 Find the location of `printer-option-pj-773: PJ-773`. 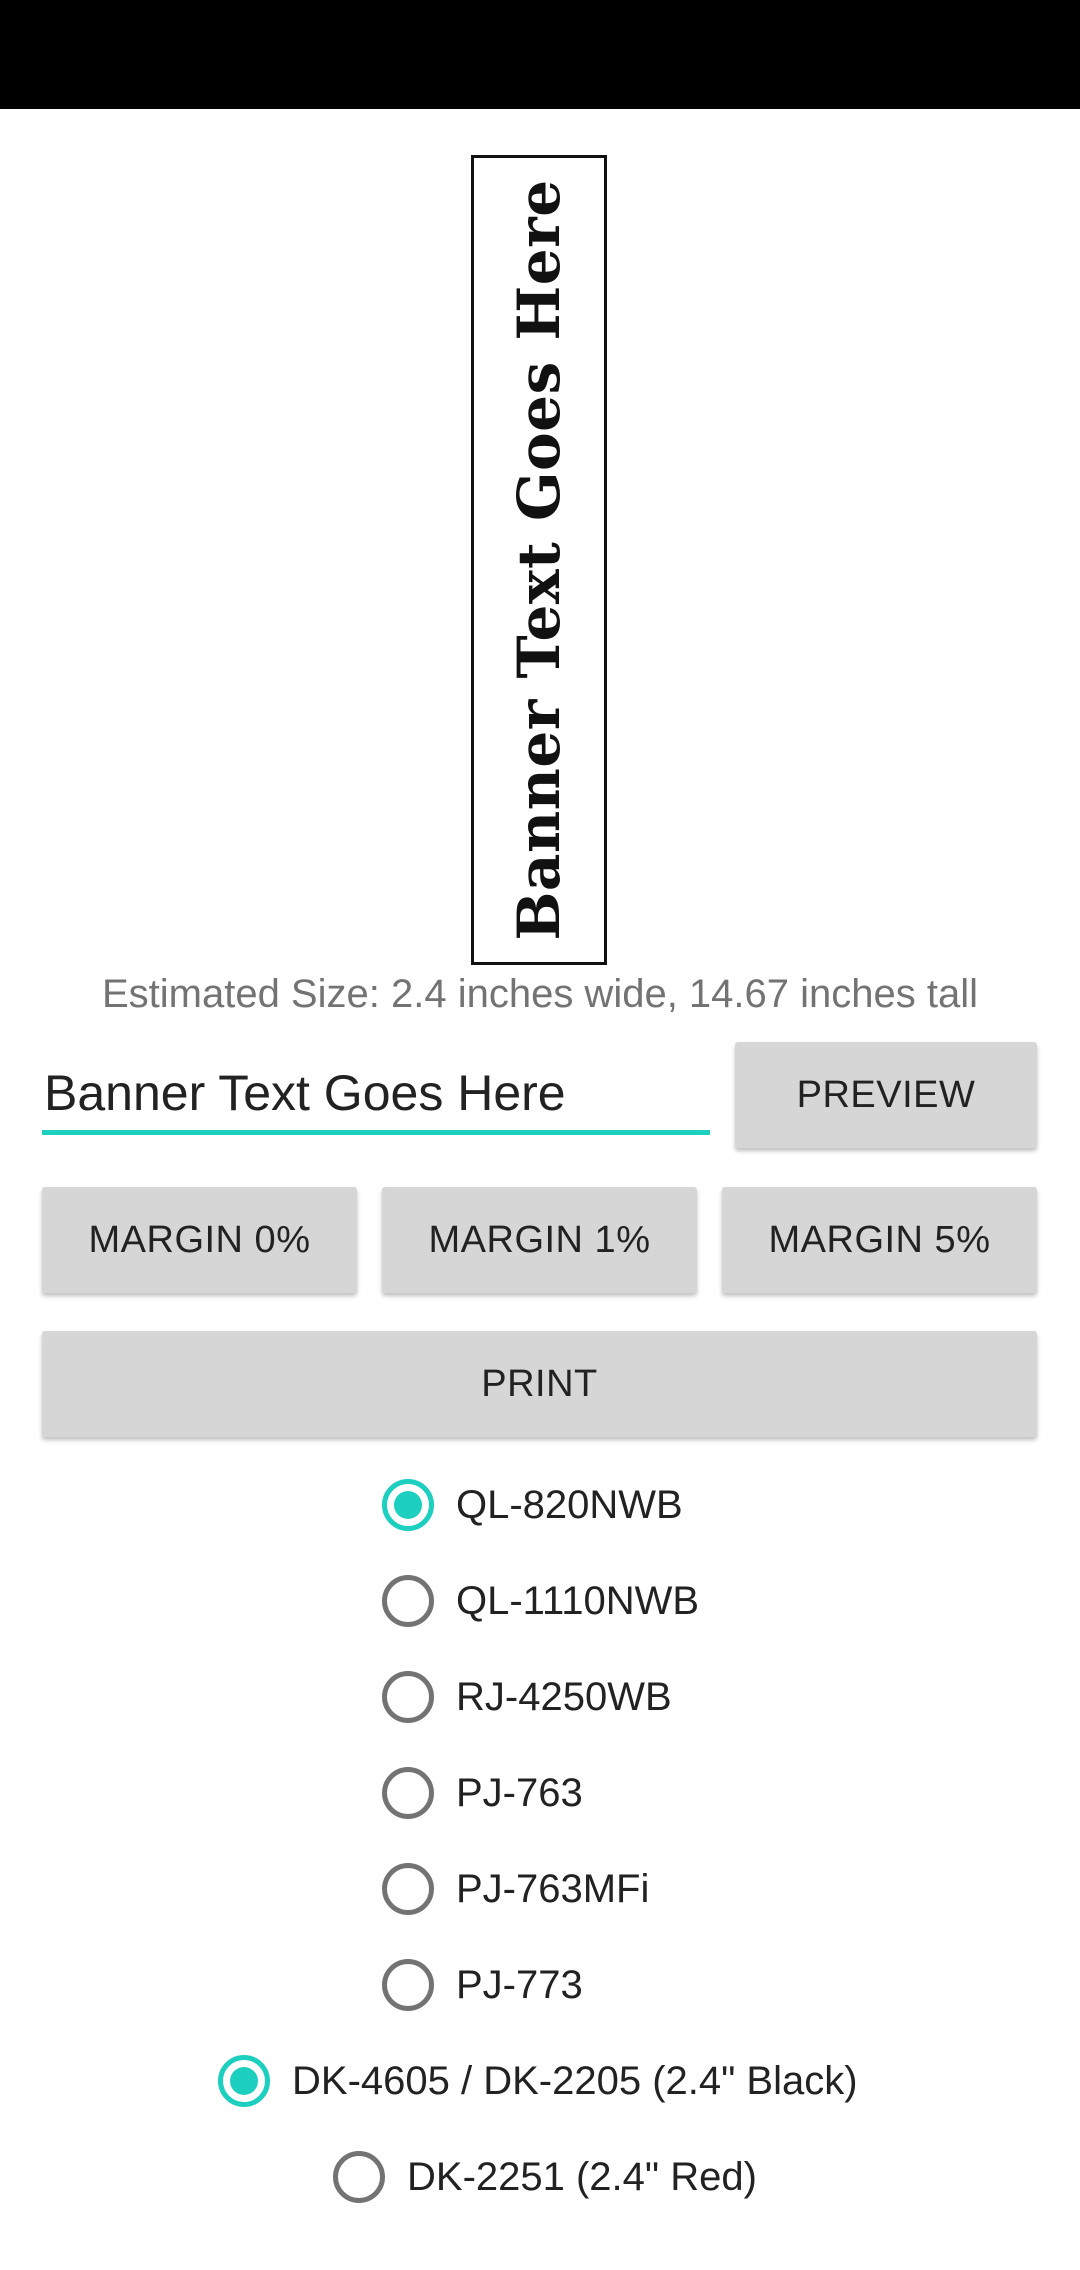

printer-option-pj-773: PJ-773 is located at coordinates (482, 1985).